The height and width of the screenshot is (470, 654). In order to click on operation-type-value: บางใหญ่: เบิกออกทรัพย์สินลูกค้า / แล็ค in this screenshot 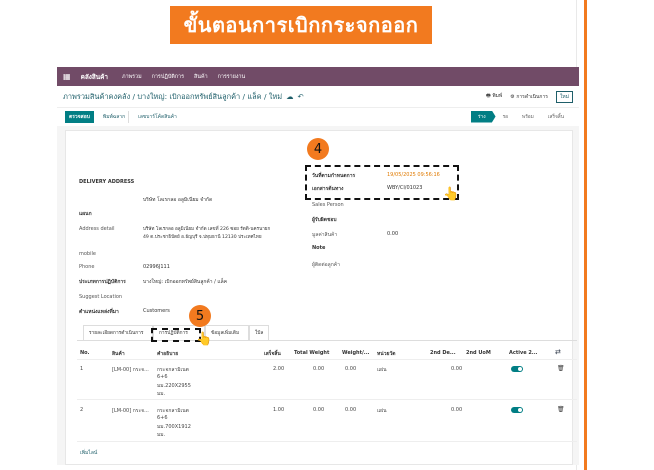, I will do `click(185, 282)`.